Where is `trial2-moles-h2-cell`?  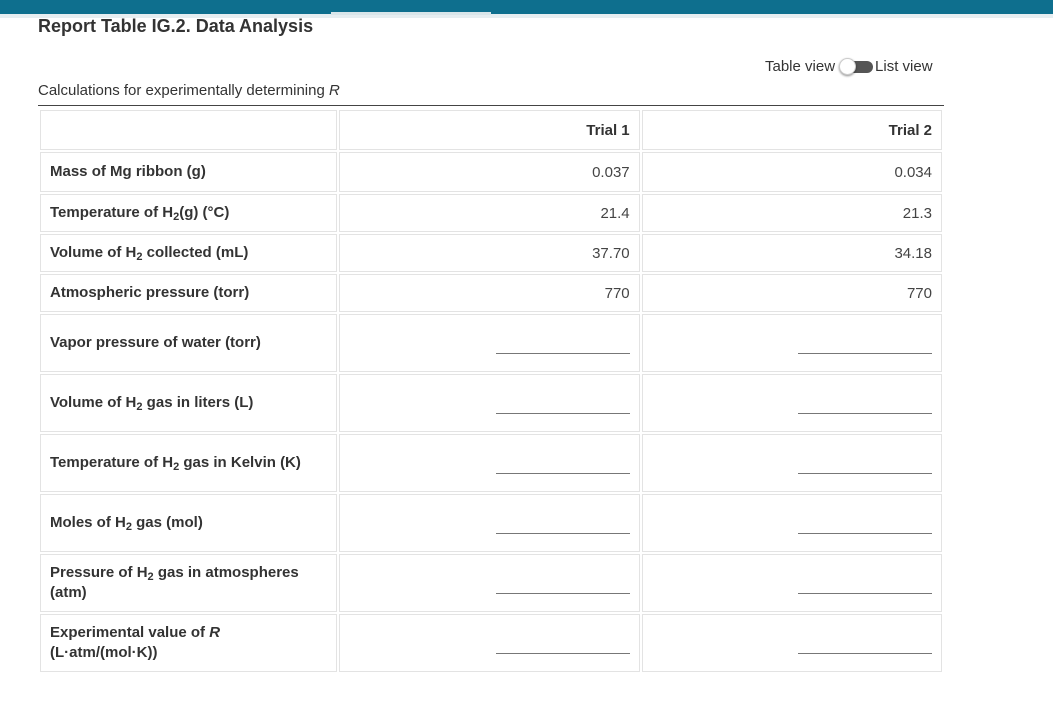
trial2-moles-h2-cell is located at coordinates (791, 523).